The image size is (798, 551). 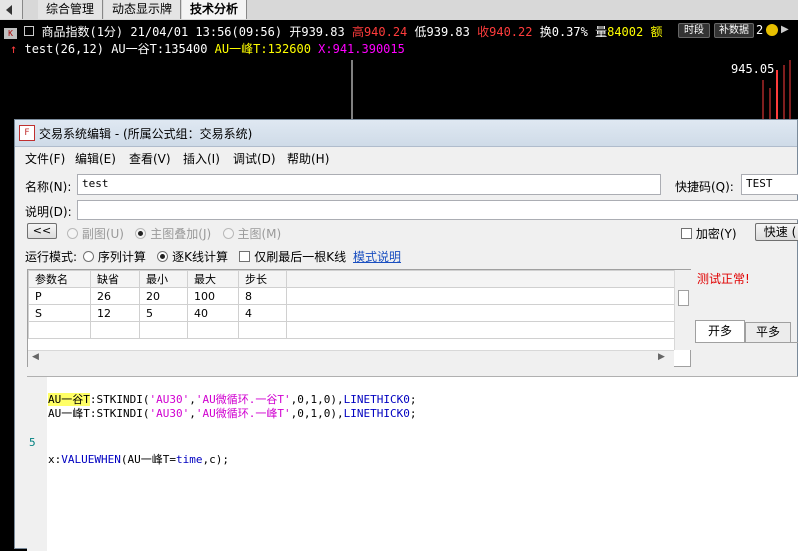 I want to click on cell-default: 26, so click(x=115, y=296).